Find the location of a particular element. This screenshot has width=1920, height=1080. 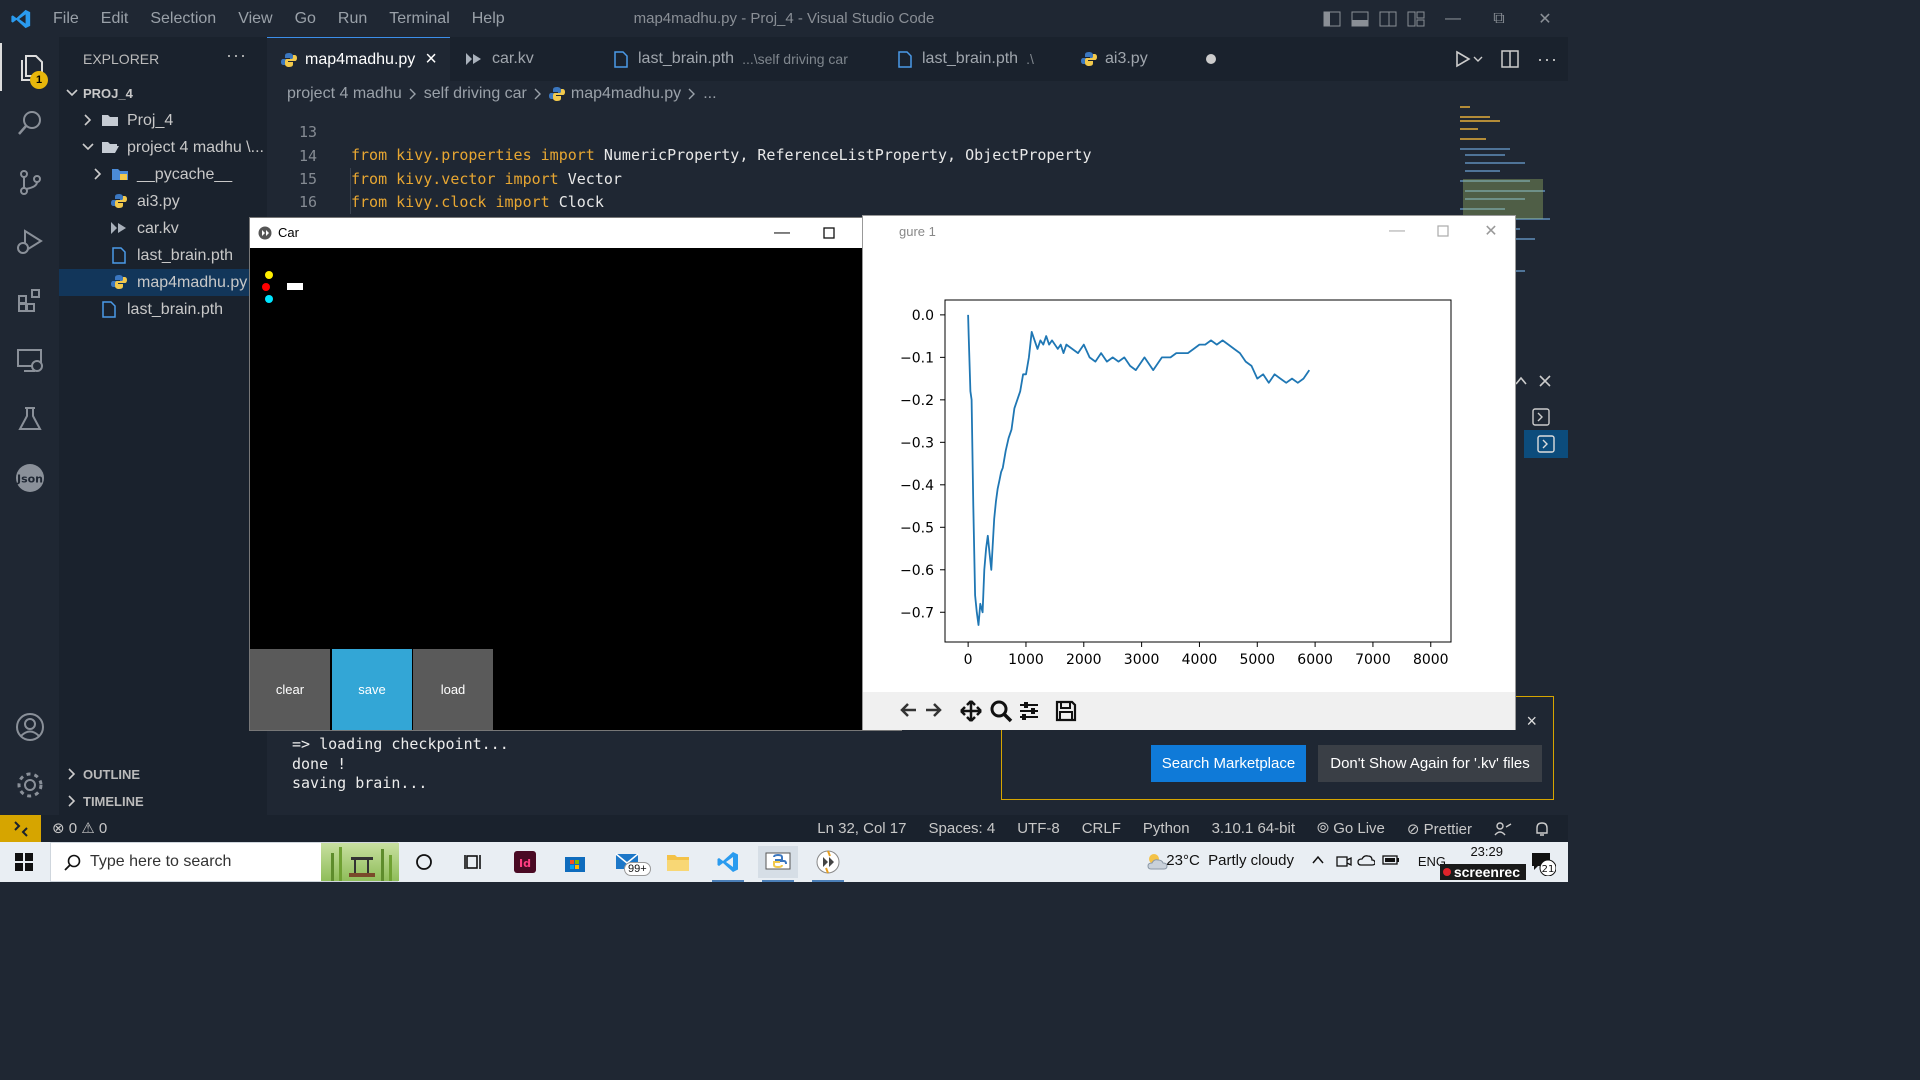

close-button: ✕ is located at coordinates (1545, 18).